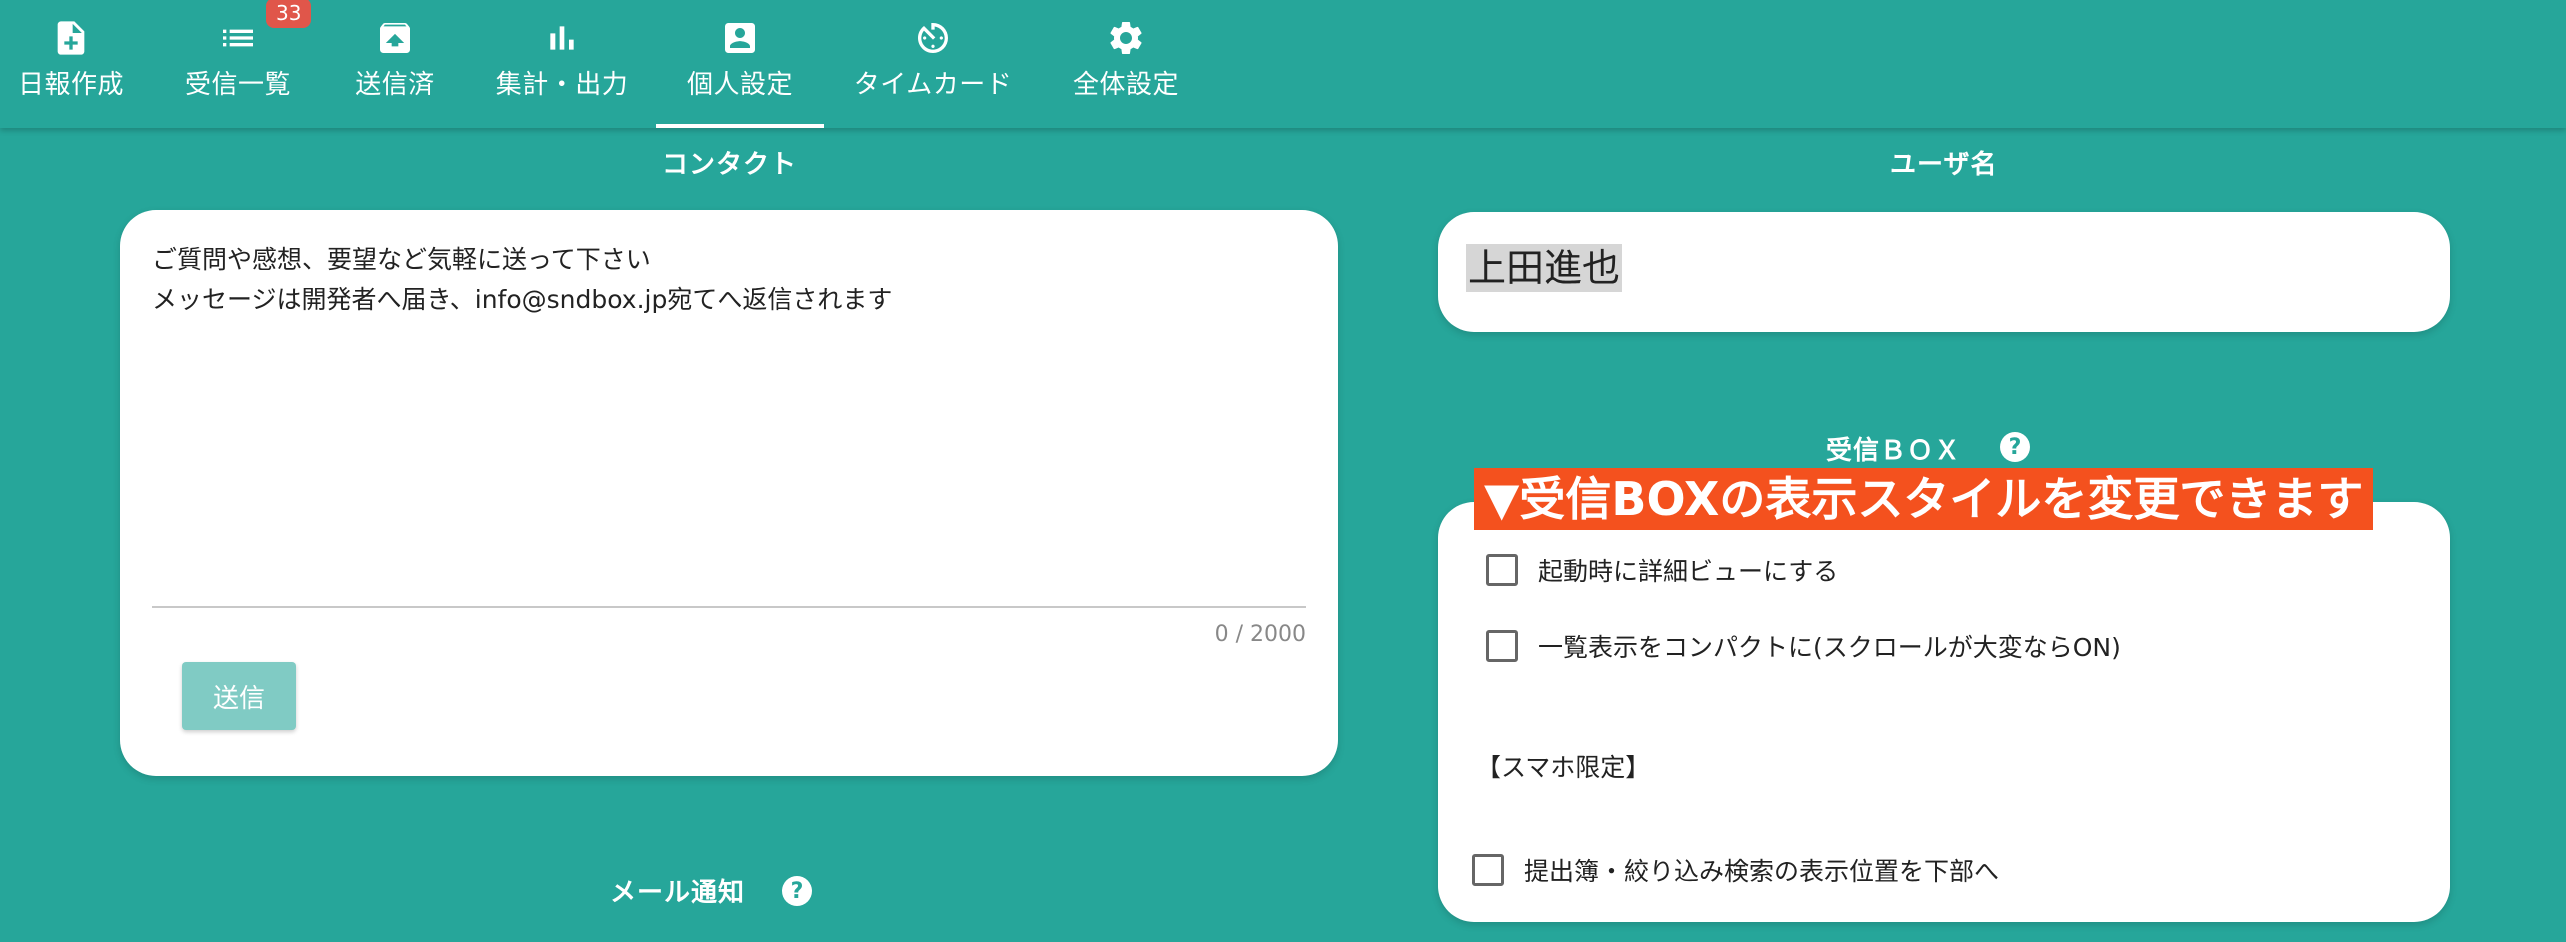 The height and width of the screenshot is (942, 2566). I want to click on tab-label: 個人設定, so click(739, 85).